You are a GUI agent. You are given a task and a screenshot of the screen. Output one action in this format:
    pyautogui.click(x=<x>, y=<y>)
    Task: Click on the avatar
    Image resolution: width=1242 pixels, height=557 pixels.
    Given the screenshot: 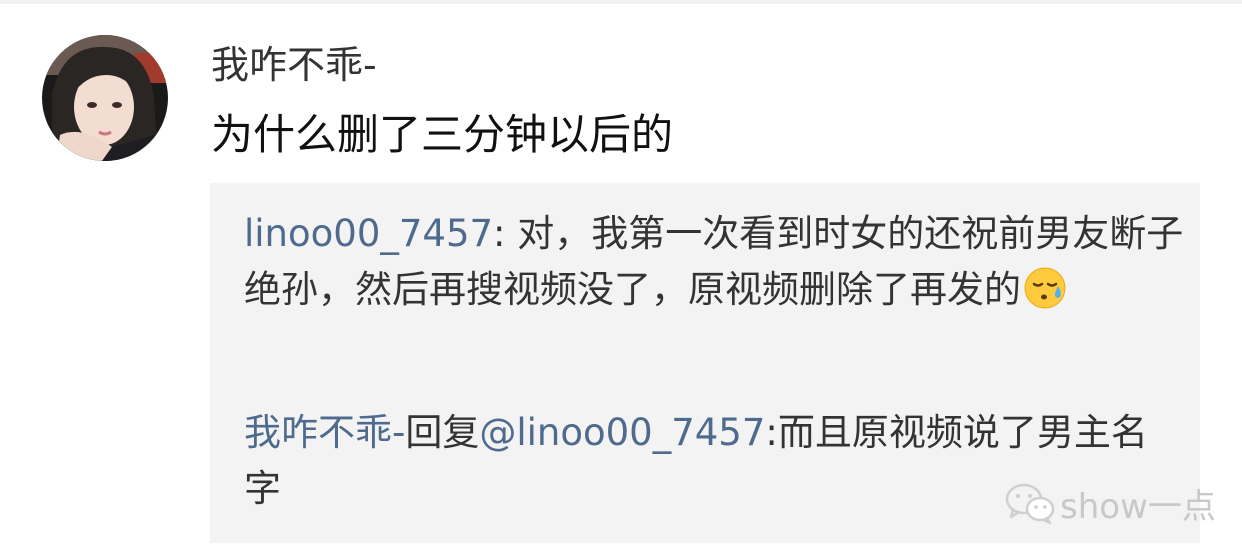 What is the action you would take?
    pyautogui.click(x=105, y=98)
    